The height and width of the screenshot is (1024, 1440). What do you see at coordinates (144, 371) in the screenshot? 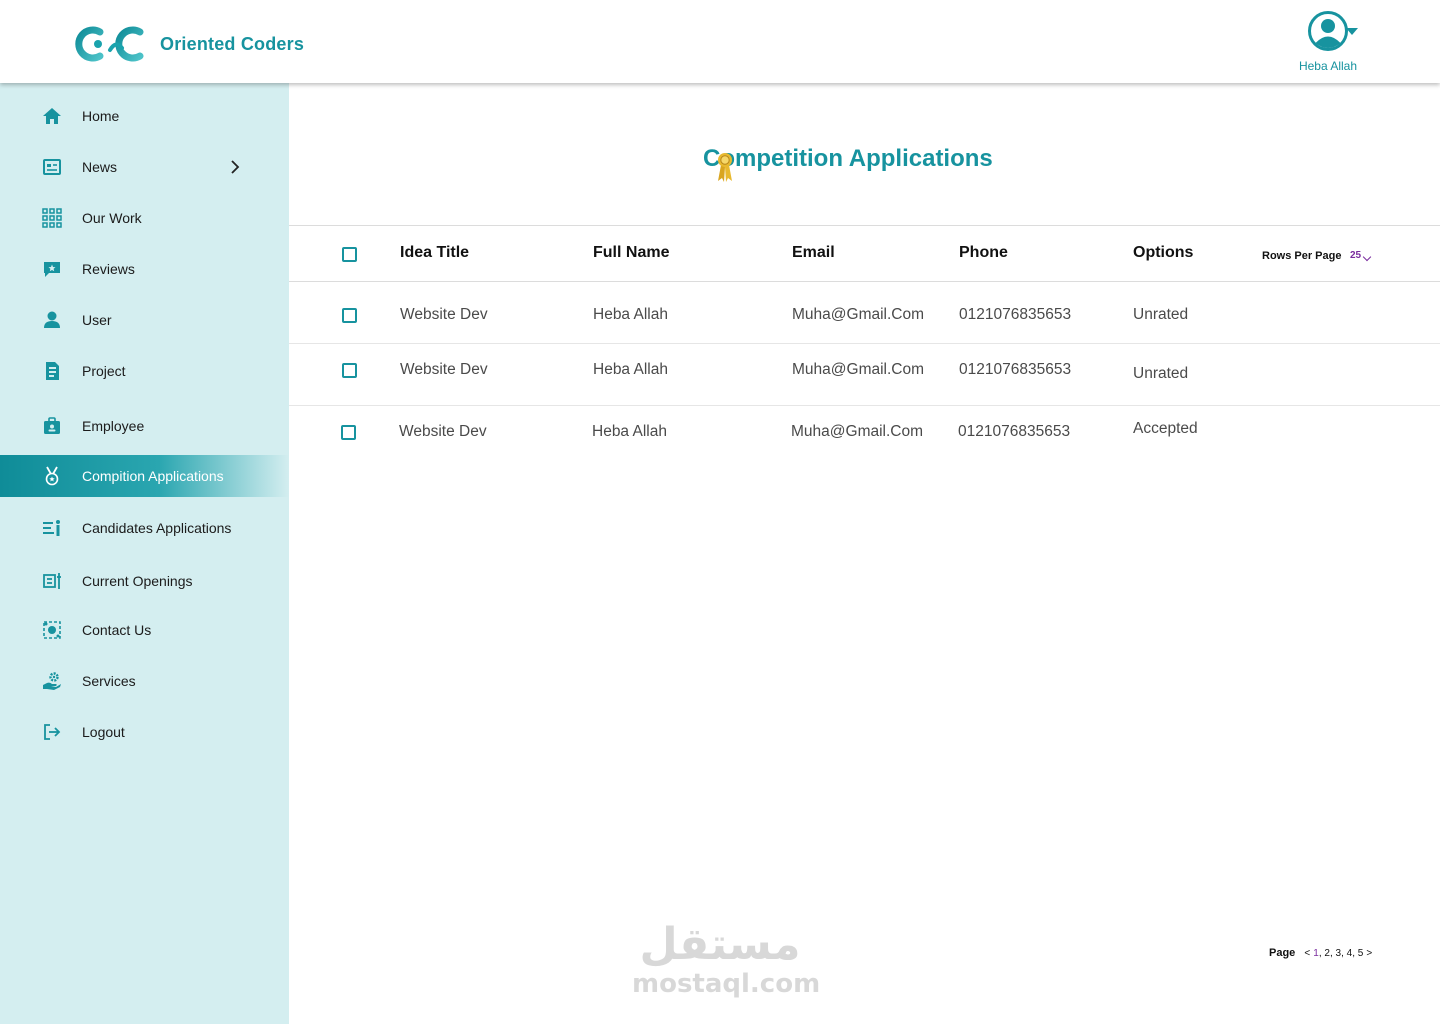
I see `sidebar-item-project: Project` at bounding box center [144, 371].